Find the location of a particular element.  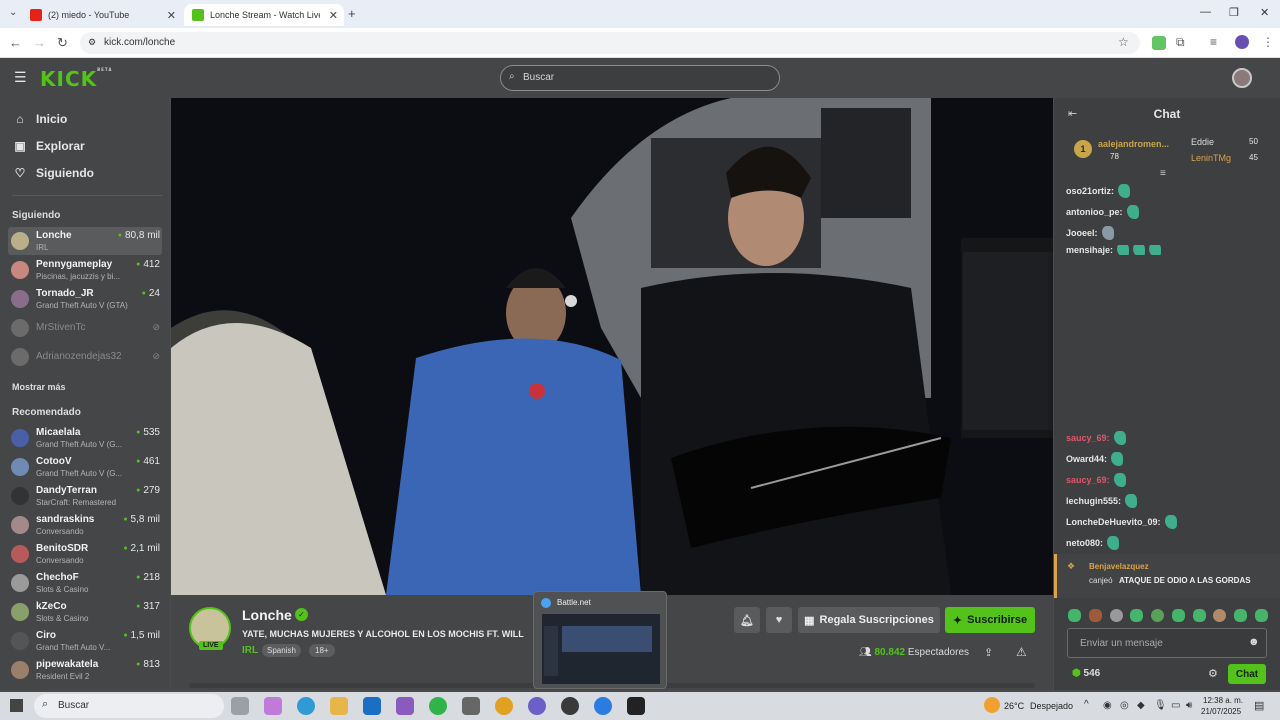

sidebar-channel-tornado-jr: Tornado_JR Grand Theft Auto V (GTA) 24 is located at coordinates (85, 299).